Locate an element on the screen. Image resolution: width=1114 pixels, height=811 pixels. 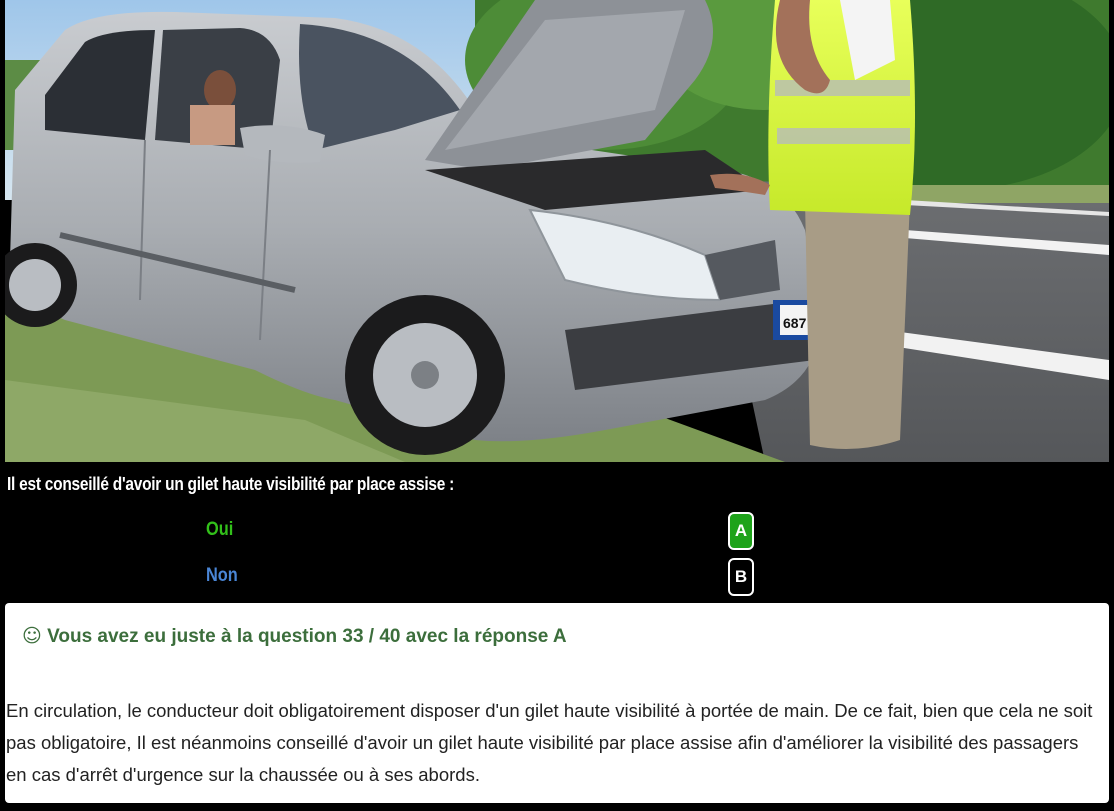
answer-row-b: Non B is located at coordinates (557, 576).